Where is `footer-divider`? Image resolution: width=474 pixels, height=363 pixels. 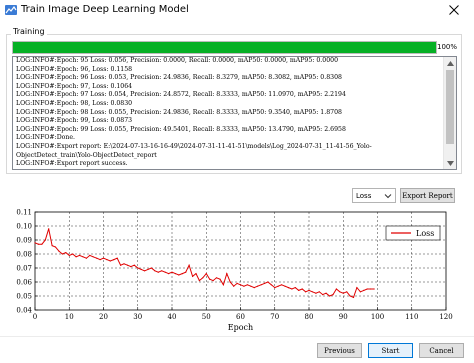 footer-divider is located at coordinates (237, 336).